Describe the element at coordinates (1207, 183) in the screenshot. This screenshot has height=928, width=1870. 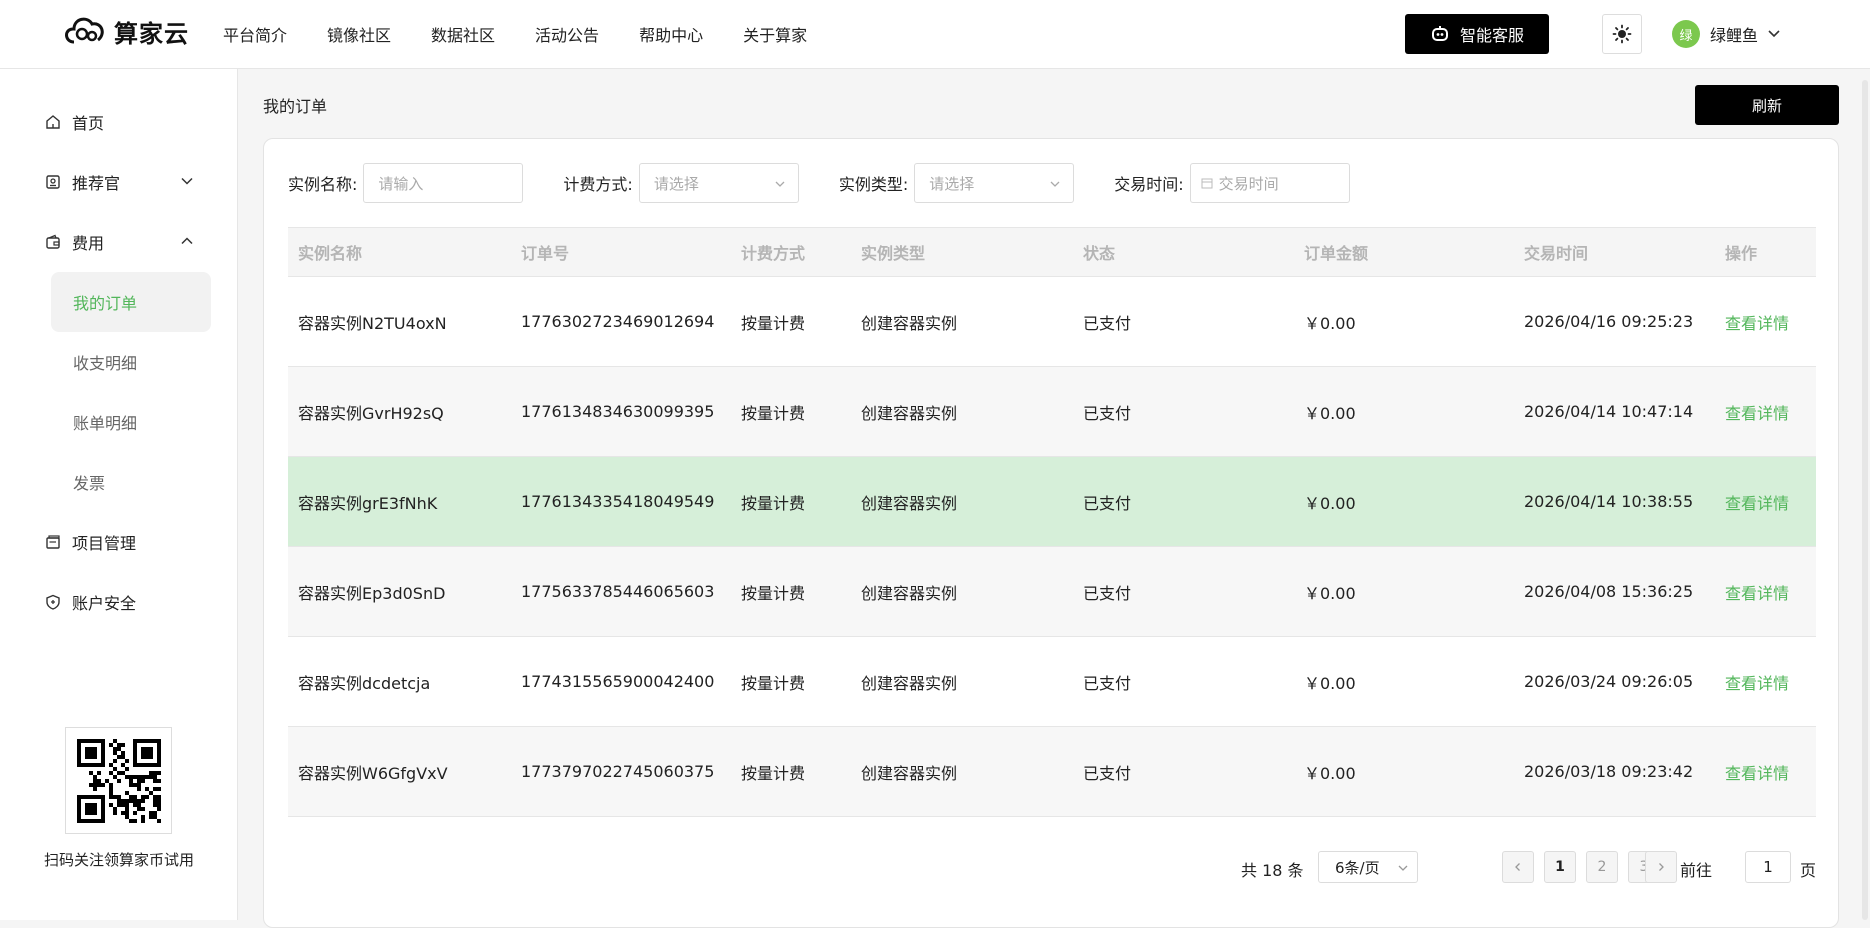
I see `calendar-icon` at that location.